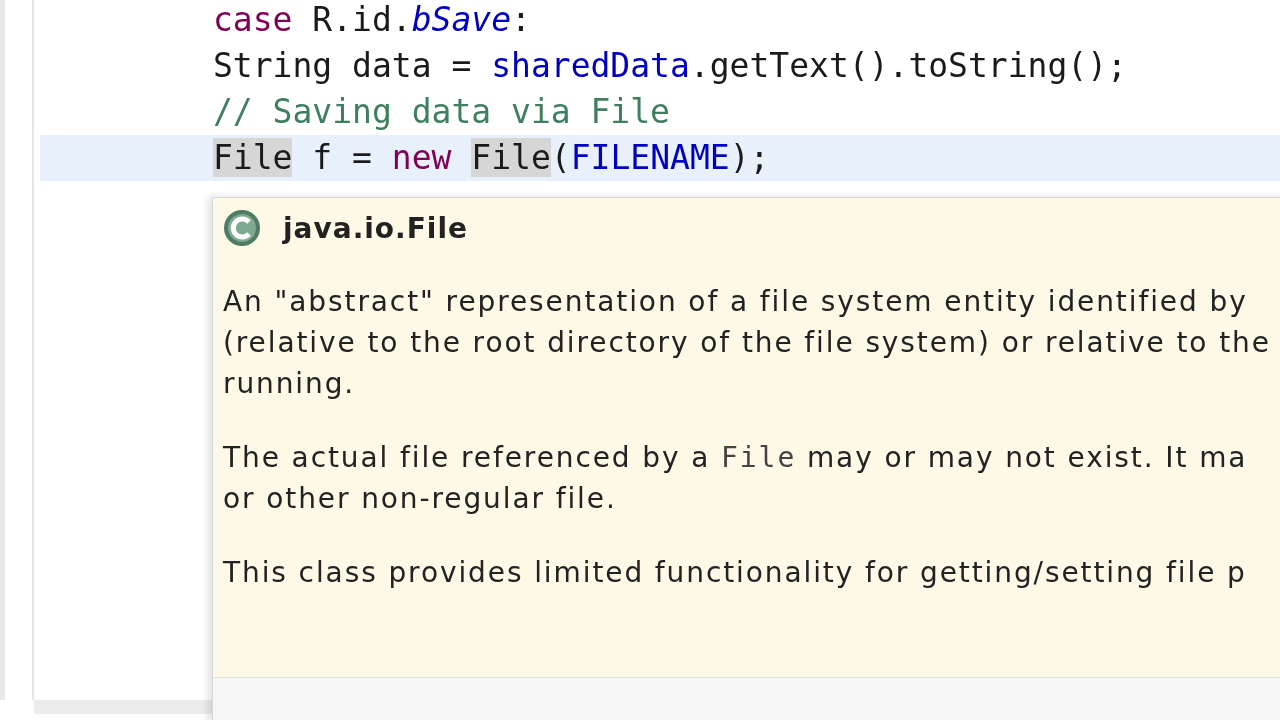 This screenshot has width=1280, height=720. I want to click on code-line: File f = new File(FILENAME);, so click(491, 157).